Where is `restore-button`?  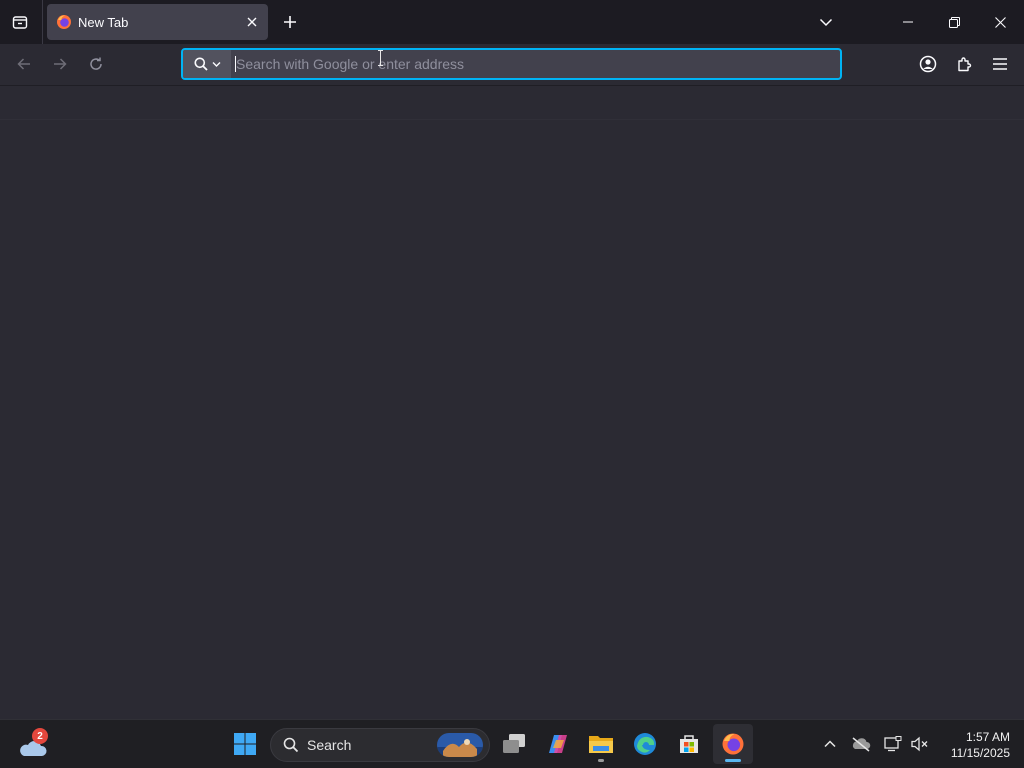 restore-button is located at coordinates (954, 22).